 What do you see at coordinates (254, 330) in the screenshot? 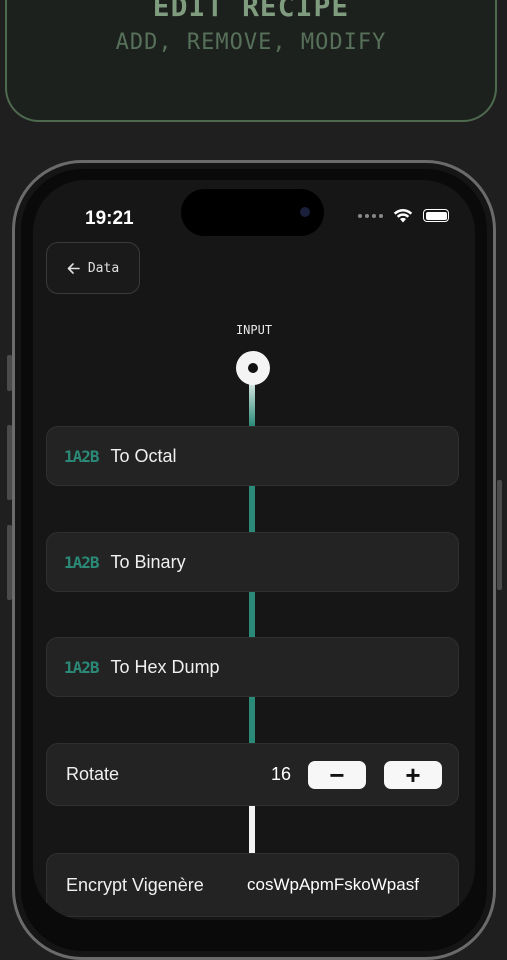
I see `input-label: INPUT` at bounding box center [254, 330].